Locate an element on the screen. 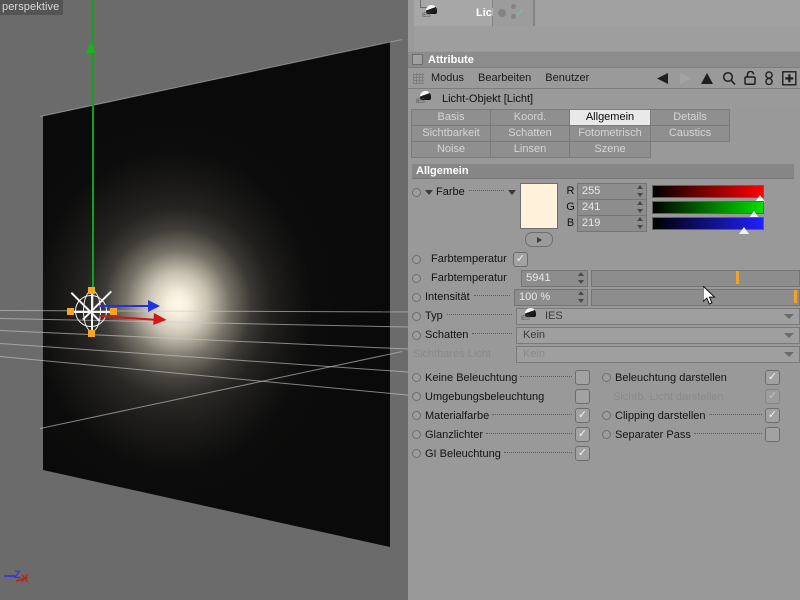 This screenshot has height=600, width=800. up-arrow-icon is located at coordinates (707, 78).